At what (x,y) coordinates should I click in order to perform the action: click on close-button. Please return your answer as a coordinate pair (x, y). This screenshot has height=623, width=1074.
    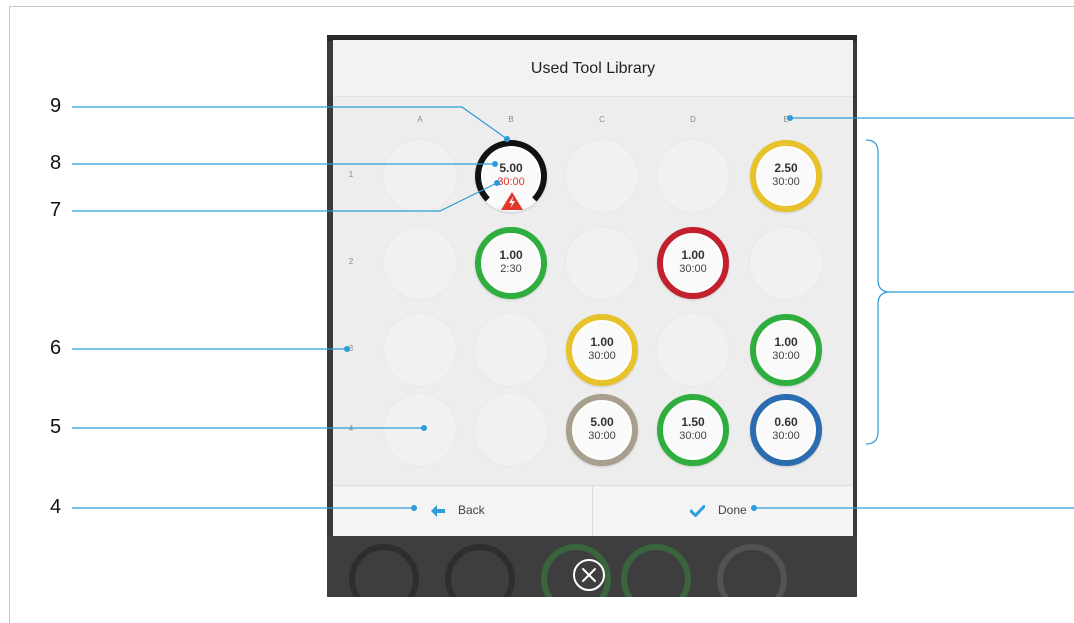
    Looking at the image, I should click on (589, 575).